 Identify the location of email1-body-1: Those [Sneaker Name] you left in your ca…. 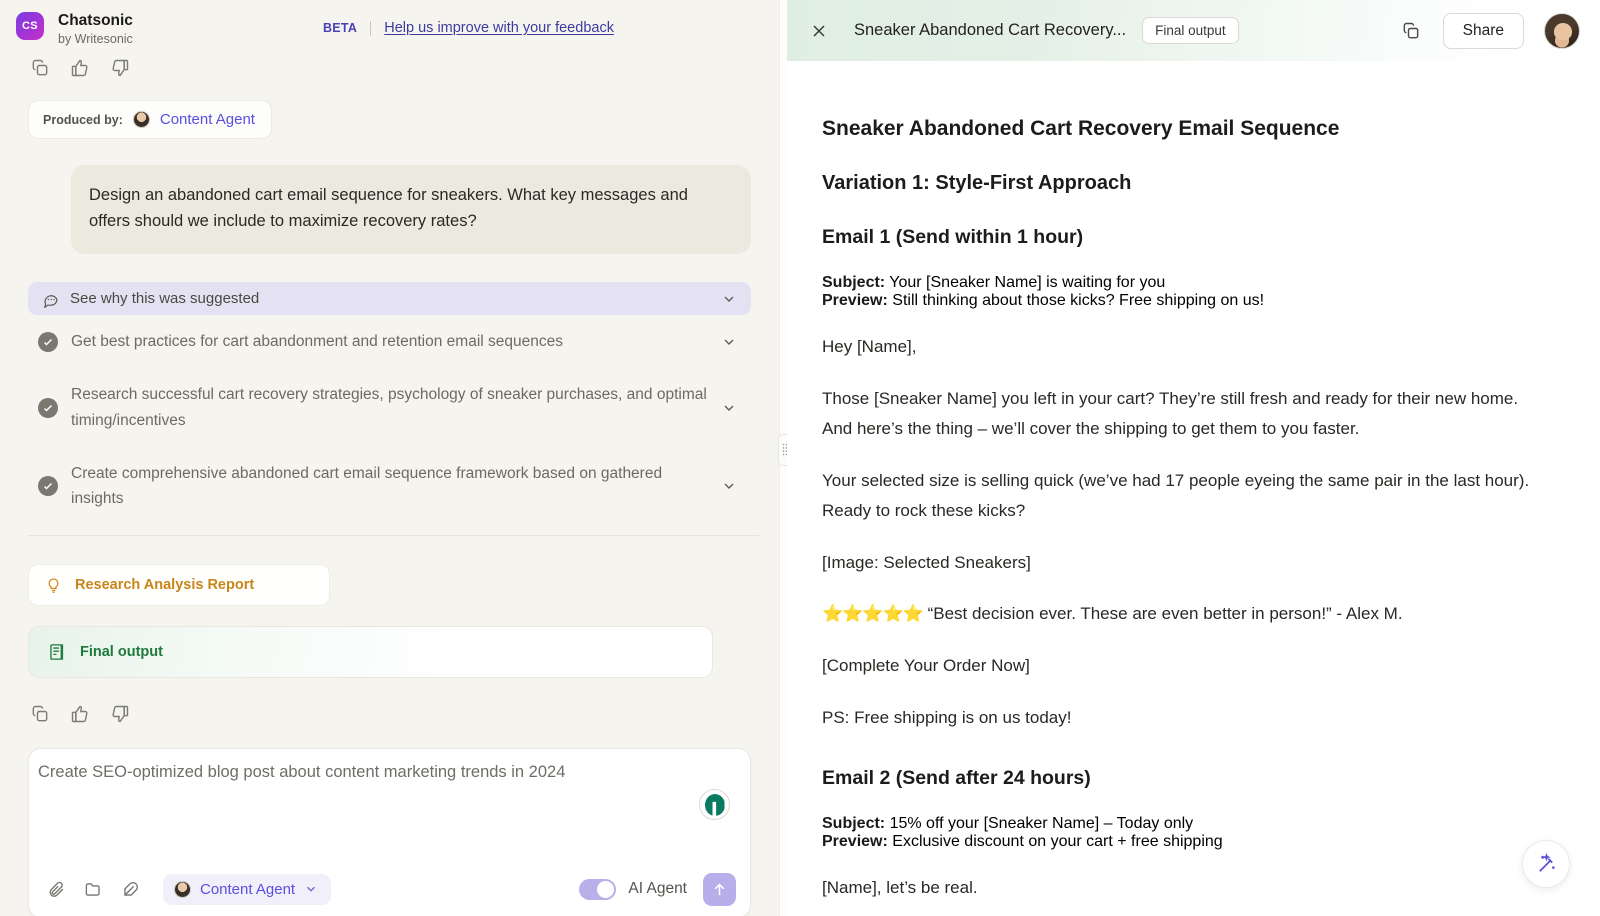
(1170, 413).